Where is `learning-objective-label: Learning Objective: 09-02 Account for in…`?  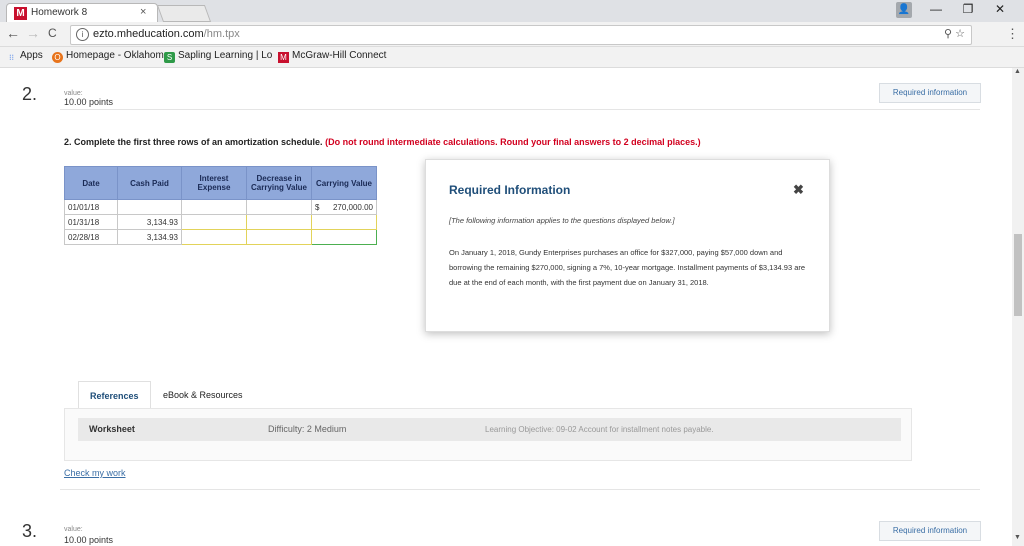 learning-objective-label: Learning Objective: 09-02 Account for in… is located at coordinates (599, 429).